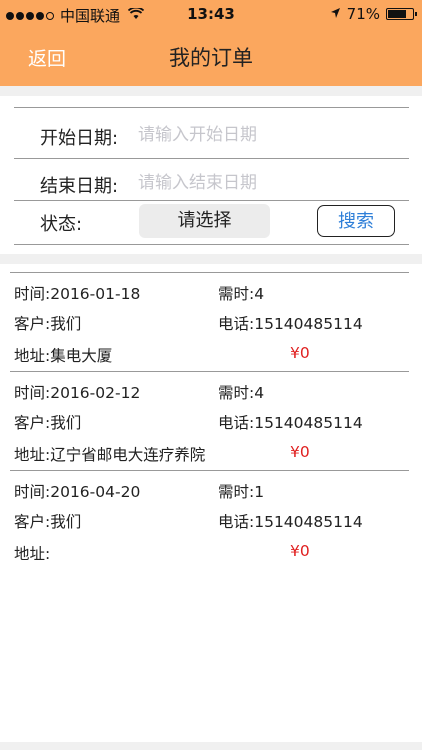 The height and width of the screenshot is (750, 422). Describe the element at coordinates (204, 221) in the screenshot. I see `status-select-button: 请选择` at that location.